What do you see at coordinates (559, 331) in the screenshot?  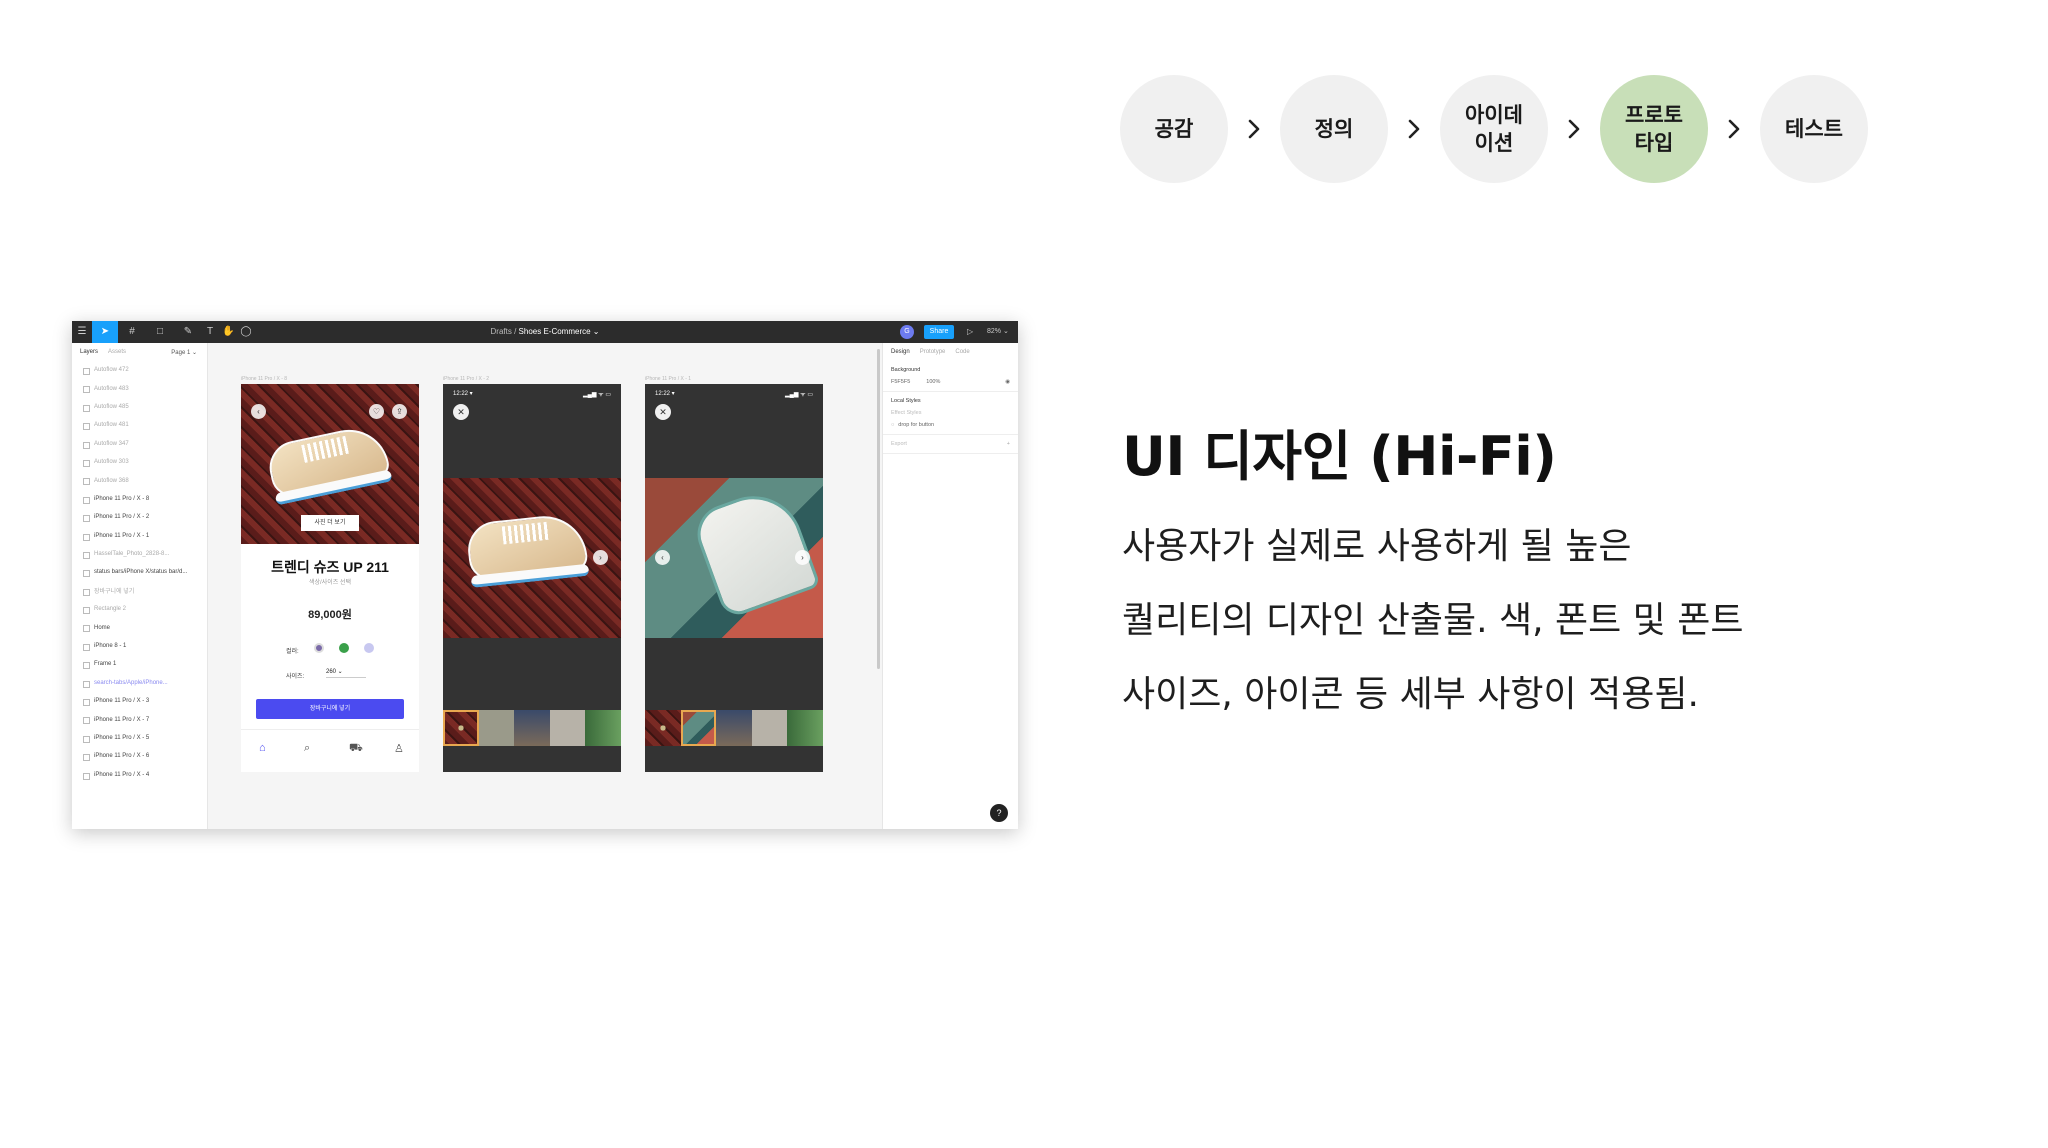 I see `file-name: Shoes E-Commerce ⌄` at bounding box center [559, 331].